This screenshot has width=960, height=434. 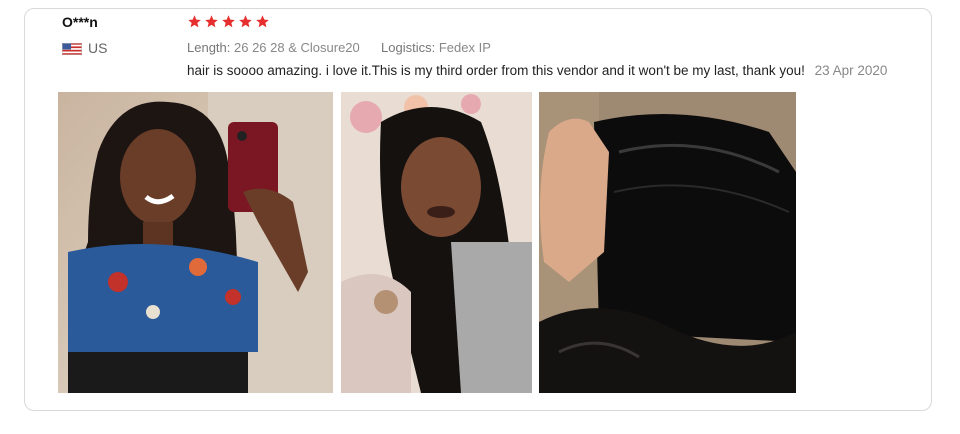 I want to click on reviewer-country: US, so click(x=84, y=48).